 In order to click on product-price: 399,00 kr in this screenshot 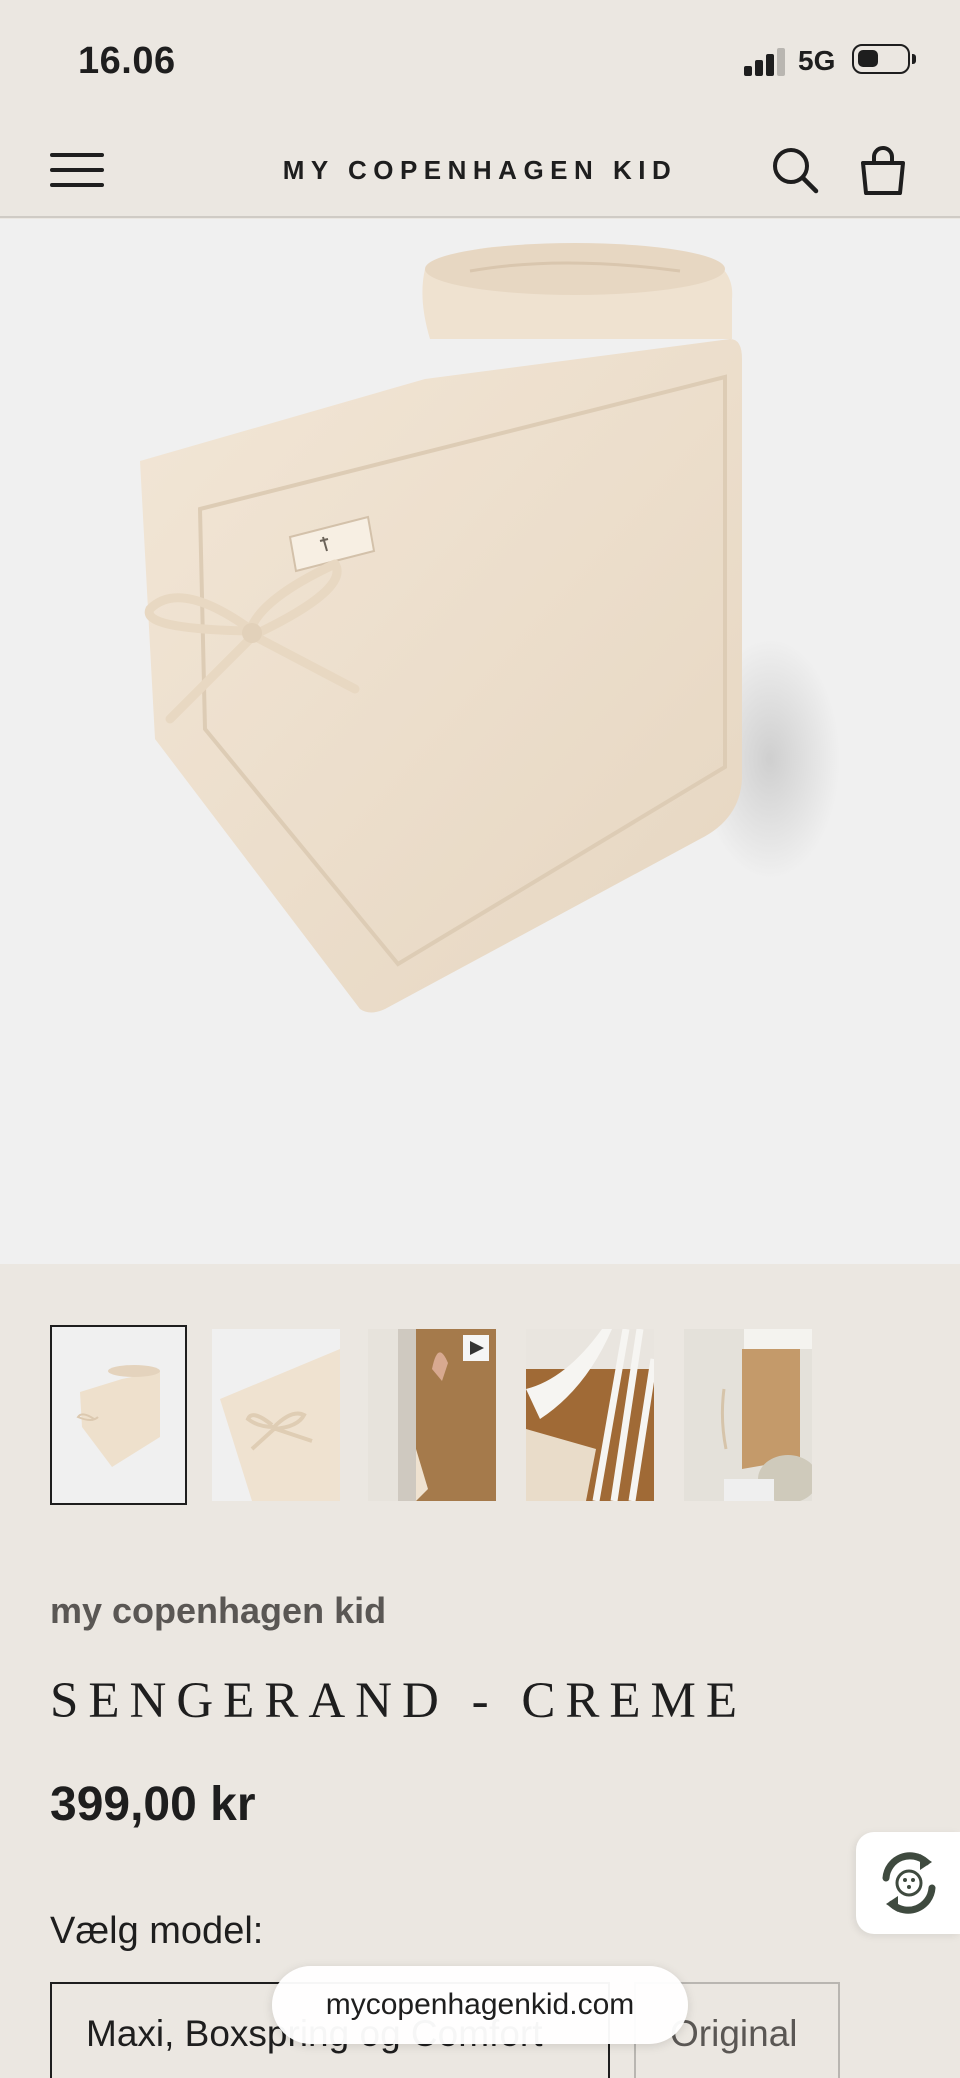, I will do `click(153, 1804)`.